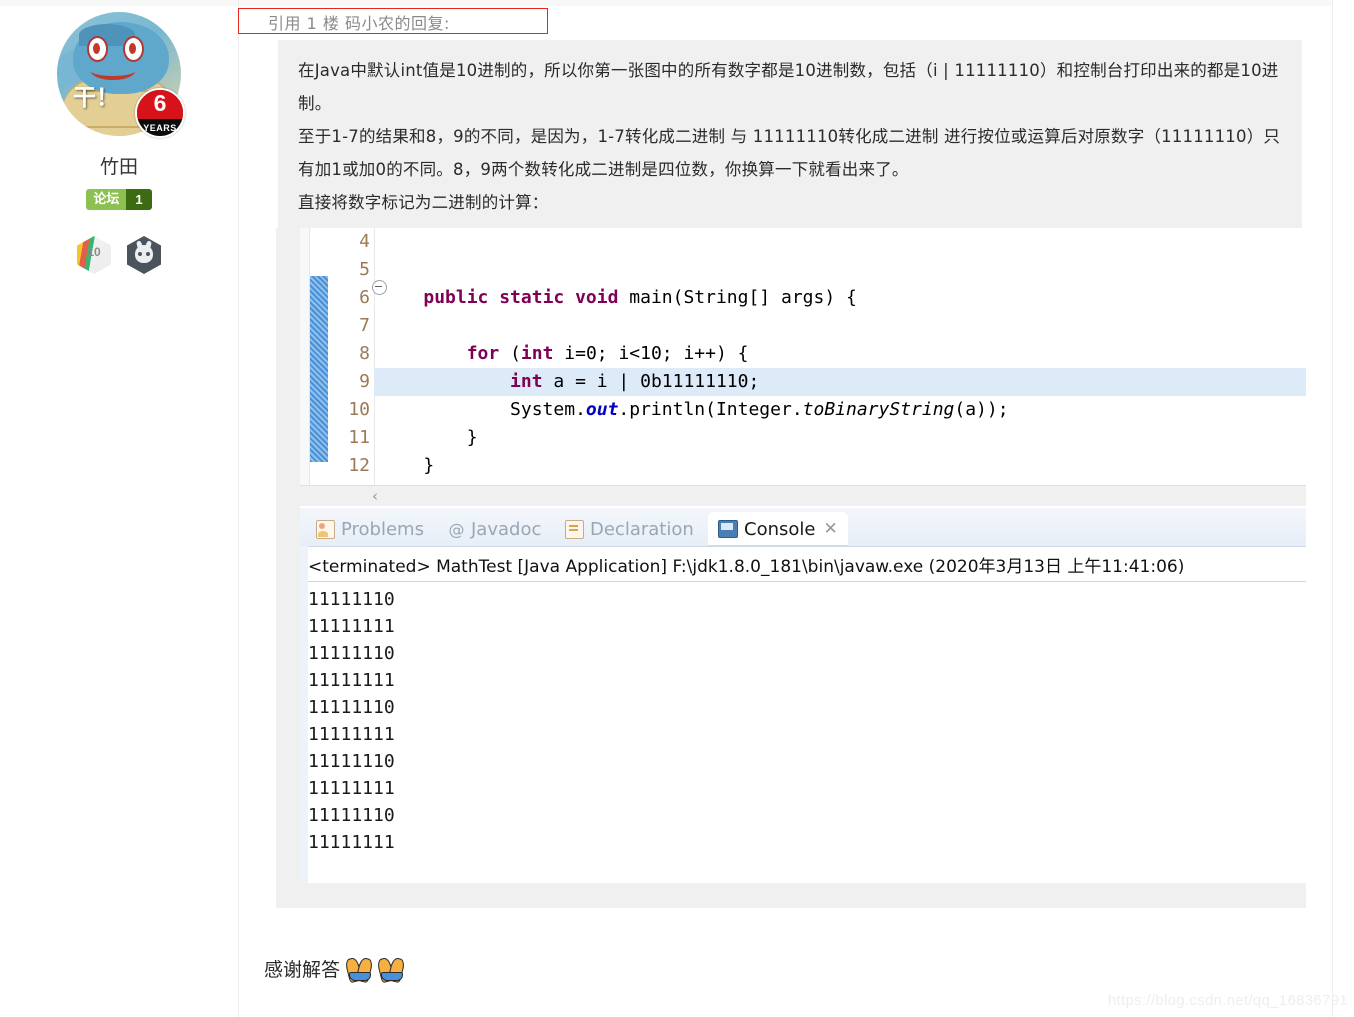  Describe the element at coordinates (743, 297) in the screenshot. I see `code-token: main(String[] args) {` at that location.